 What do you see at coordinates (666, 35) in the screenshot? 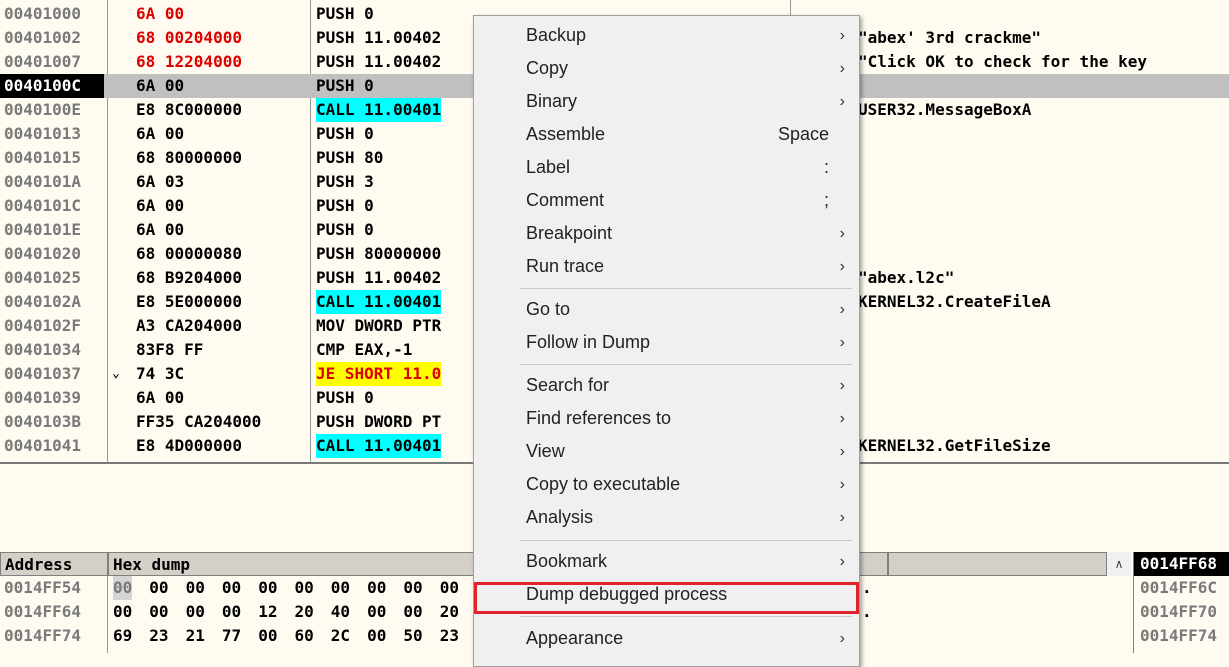
I see `menu-item-backup: Backup ›` at bounding box center [666, 35].